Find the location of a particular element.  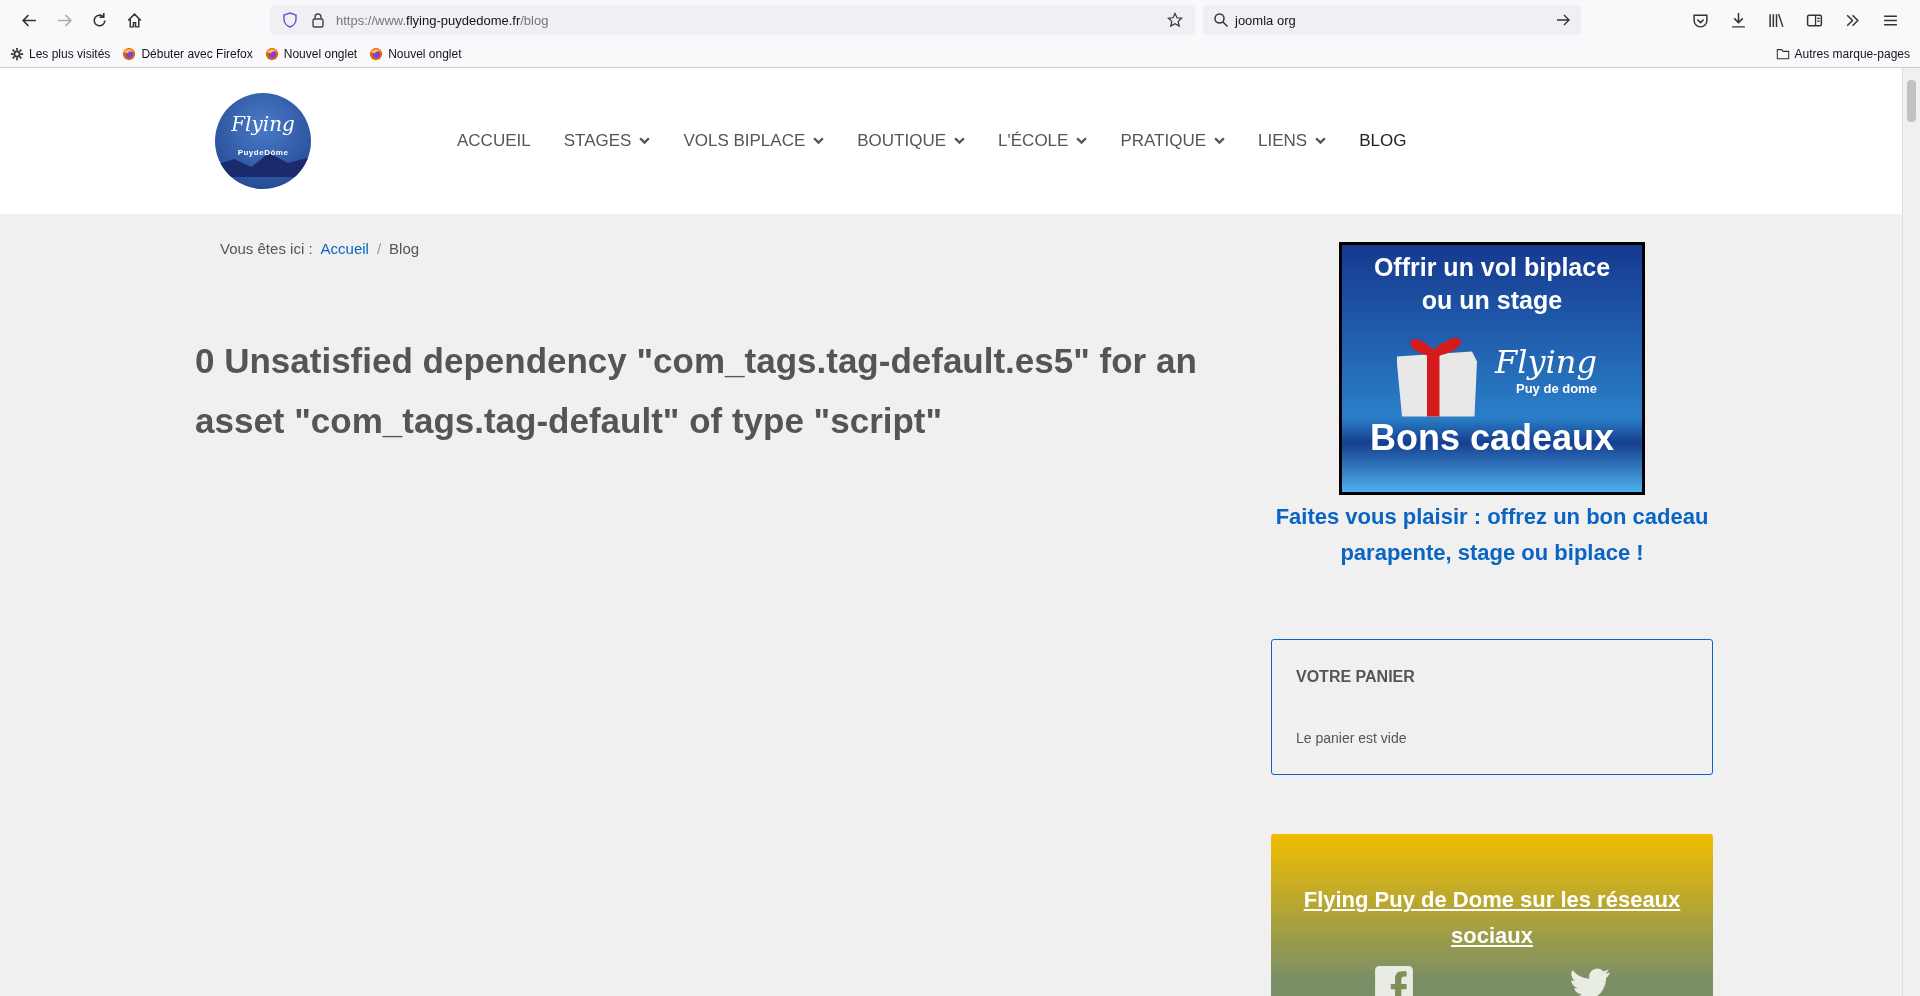

bookmark-item: Débuter avec Firefox is located at coordinates (187, 53).